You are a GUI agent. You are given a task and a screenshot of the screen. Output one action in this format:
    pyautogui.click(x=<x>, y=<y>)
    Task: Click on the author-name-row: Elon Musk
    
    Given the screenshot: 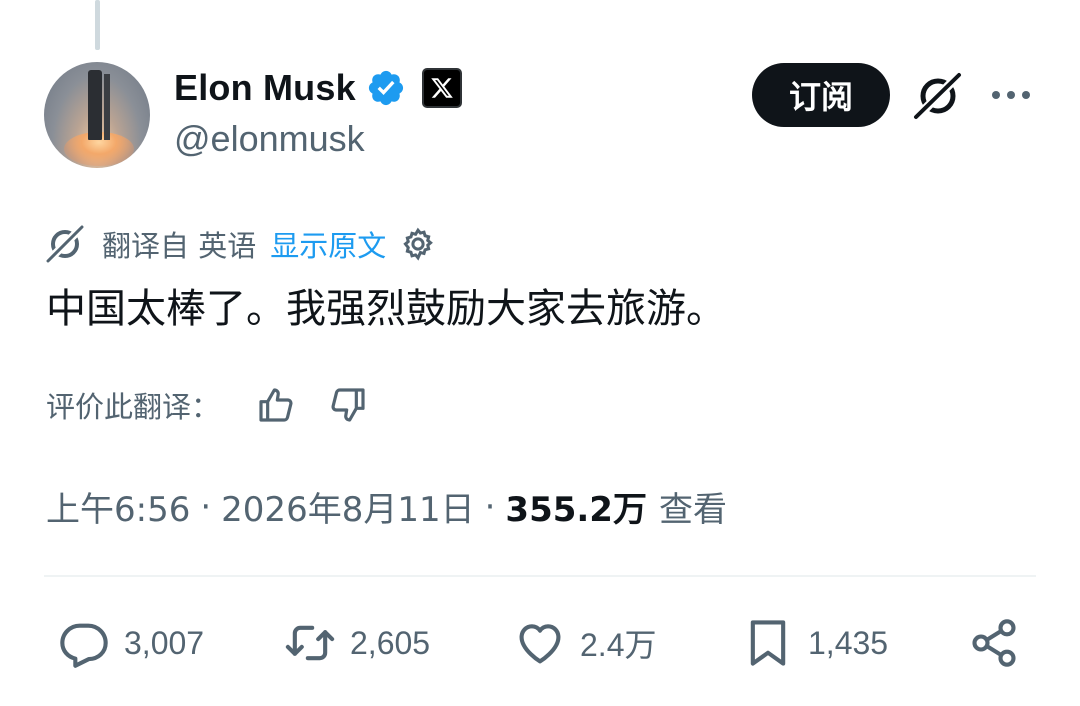 What is the action you would take?
    pyautogui.click(x=318, y=88)
    